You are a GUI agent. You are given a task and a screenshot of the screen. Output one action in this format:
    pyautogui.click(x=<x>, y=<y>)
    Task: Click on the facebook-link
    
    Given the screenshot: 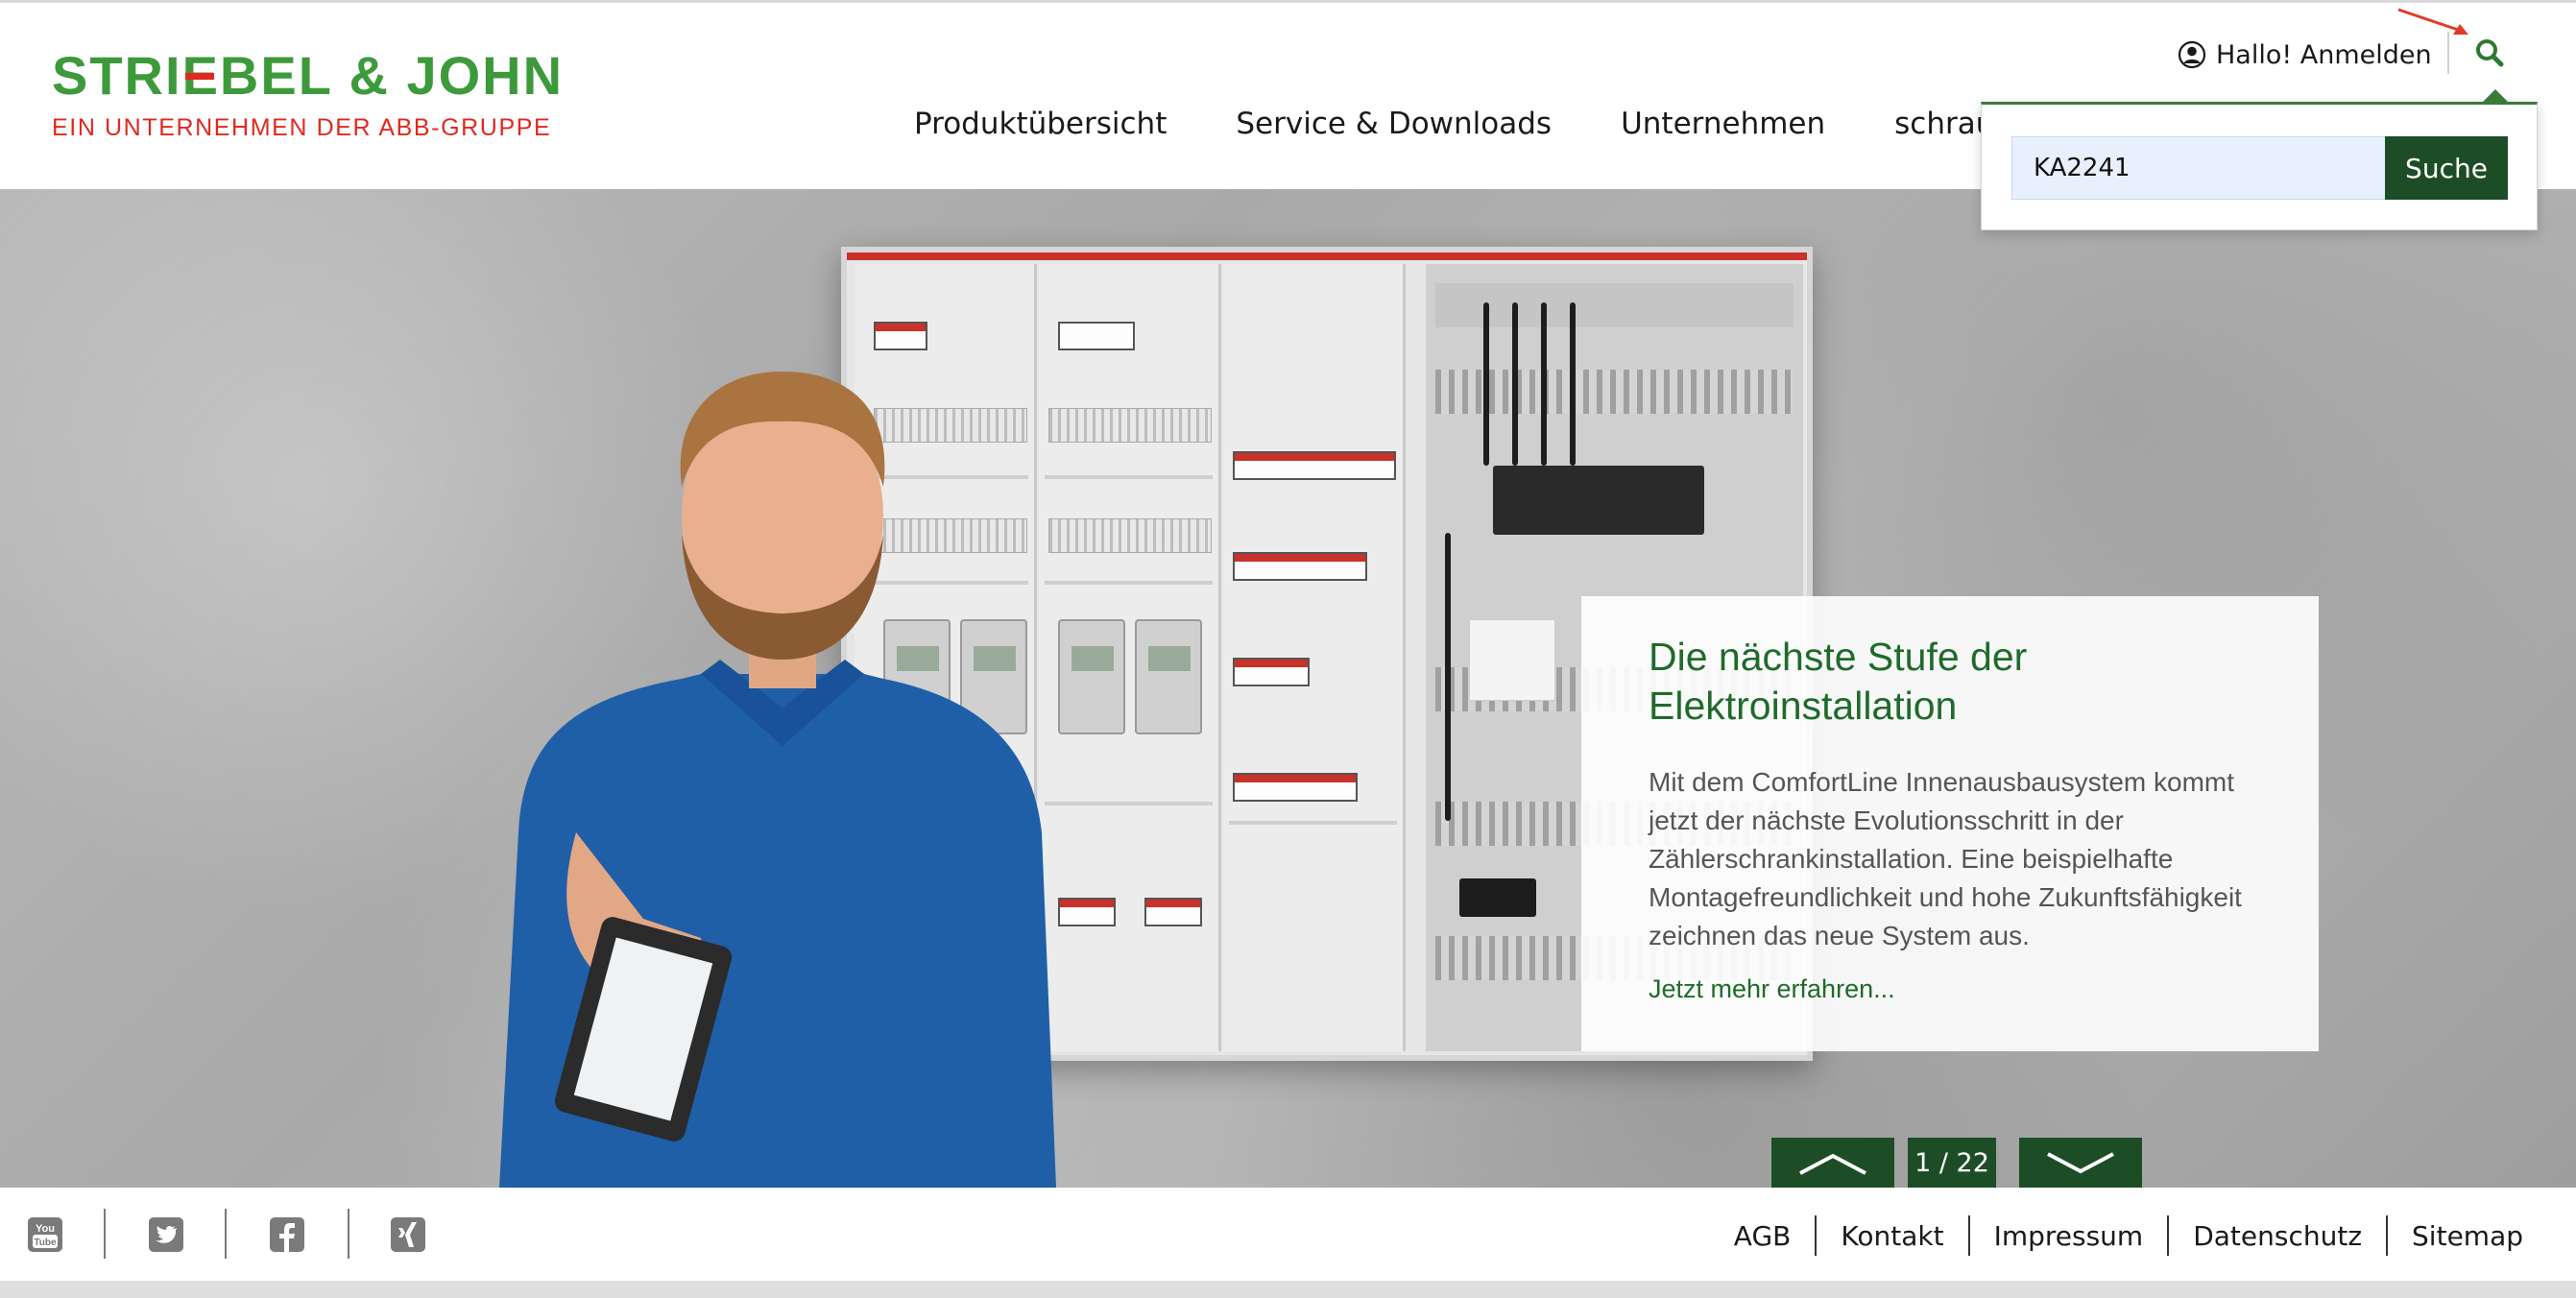 What is the action you would take?
    pyautogui.click(x=287, y=1235)
    